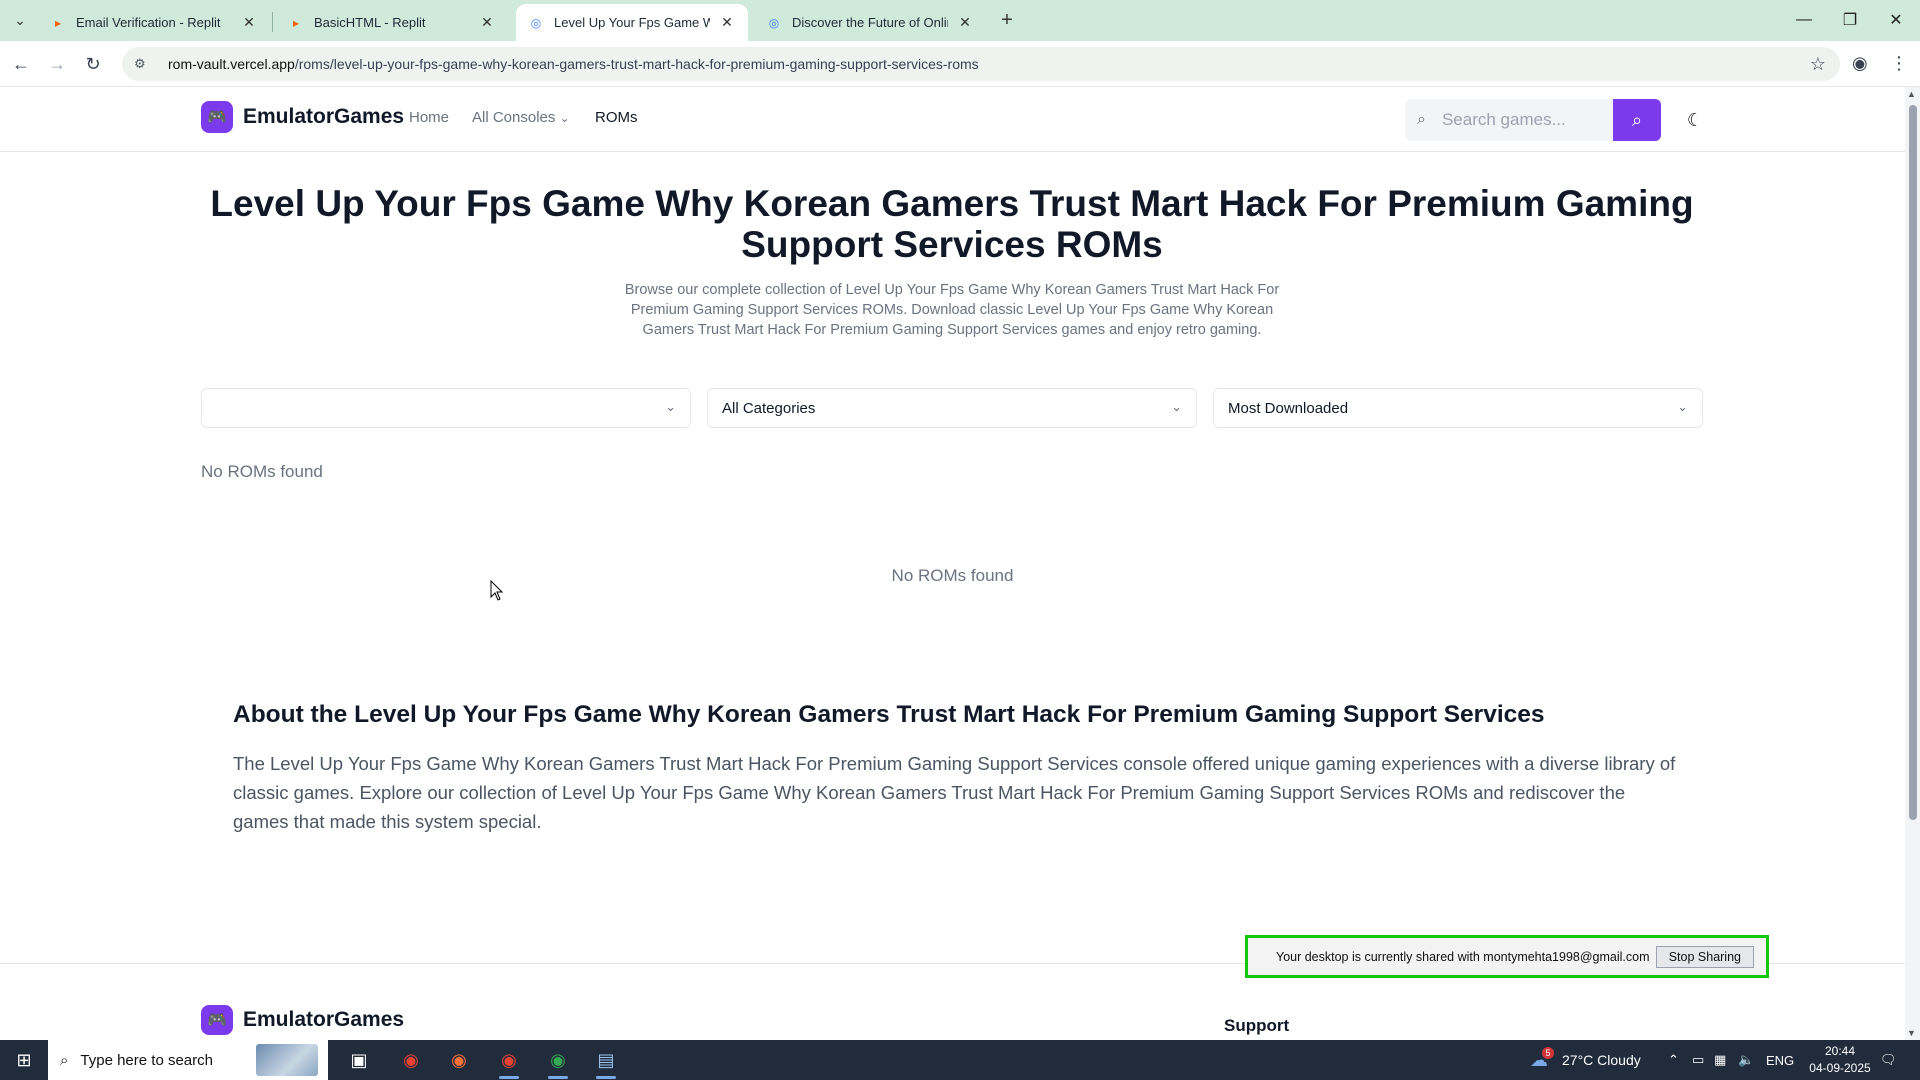  Describe the element at coordinates (20, 20) in the screenshot. I see `tab-search-icon: ⌄` at that location.